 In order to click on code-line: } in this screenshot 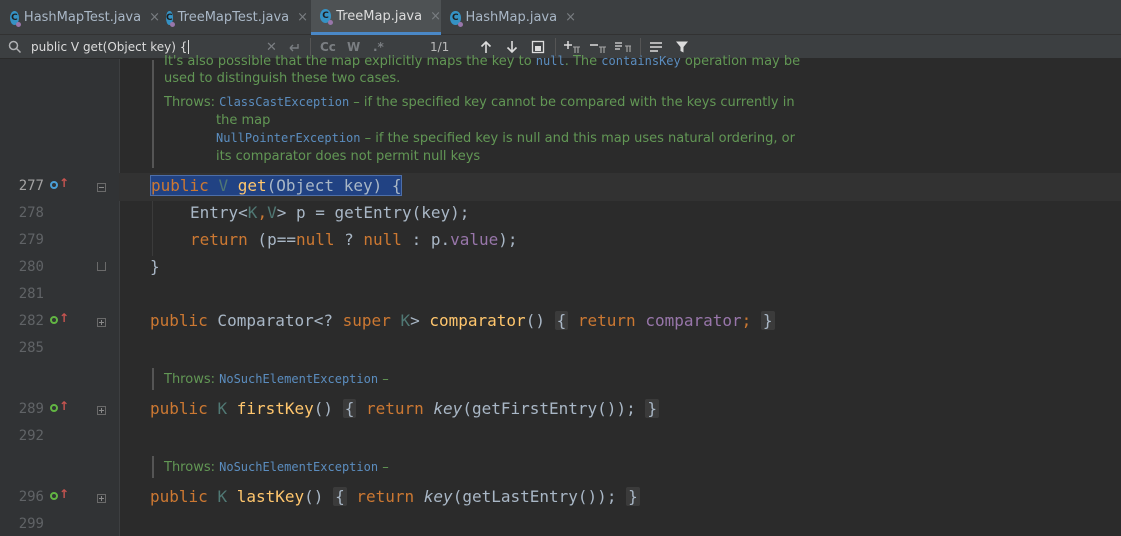, I will do `click(155, 266)`.